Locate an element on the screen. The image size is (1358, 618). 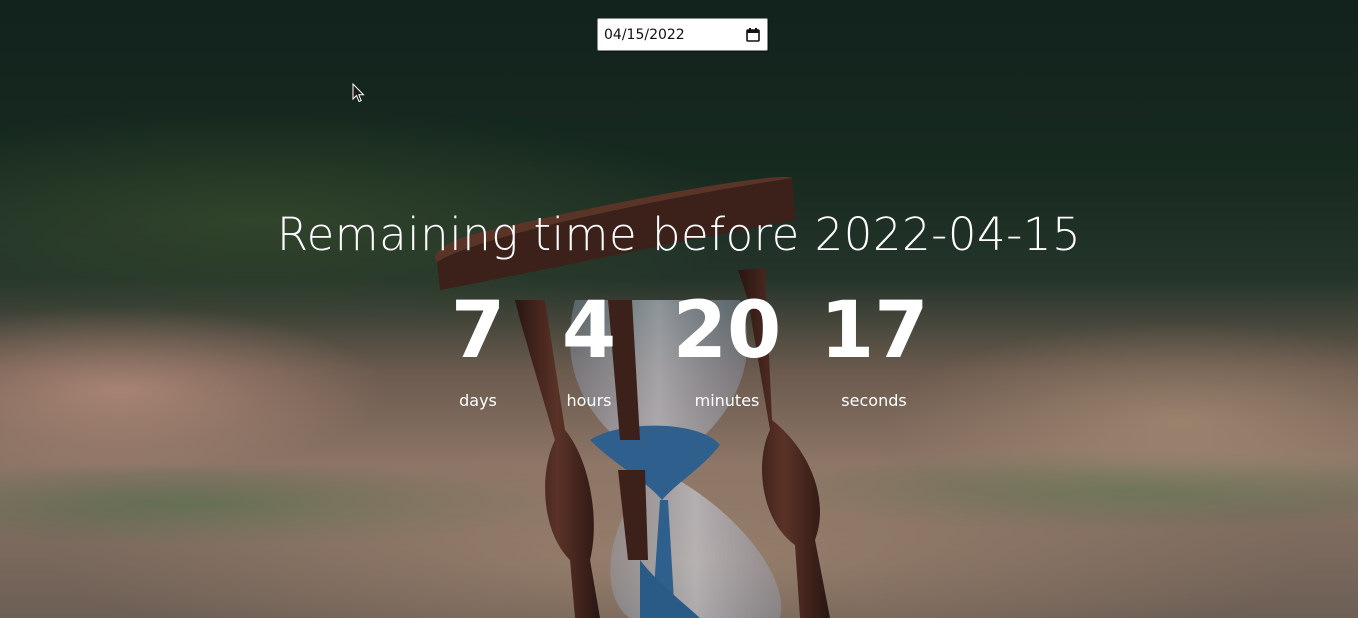
countdown-minutes: 20 minutes is located at coordinates (727, 348).